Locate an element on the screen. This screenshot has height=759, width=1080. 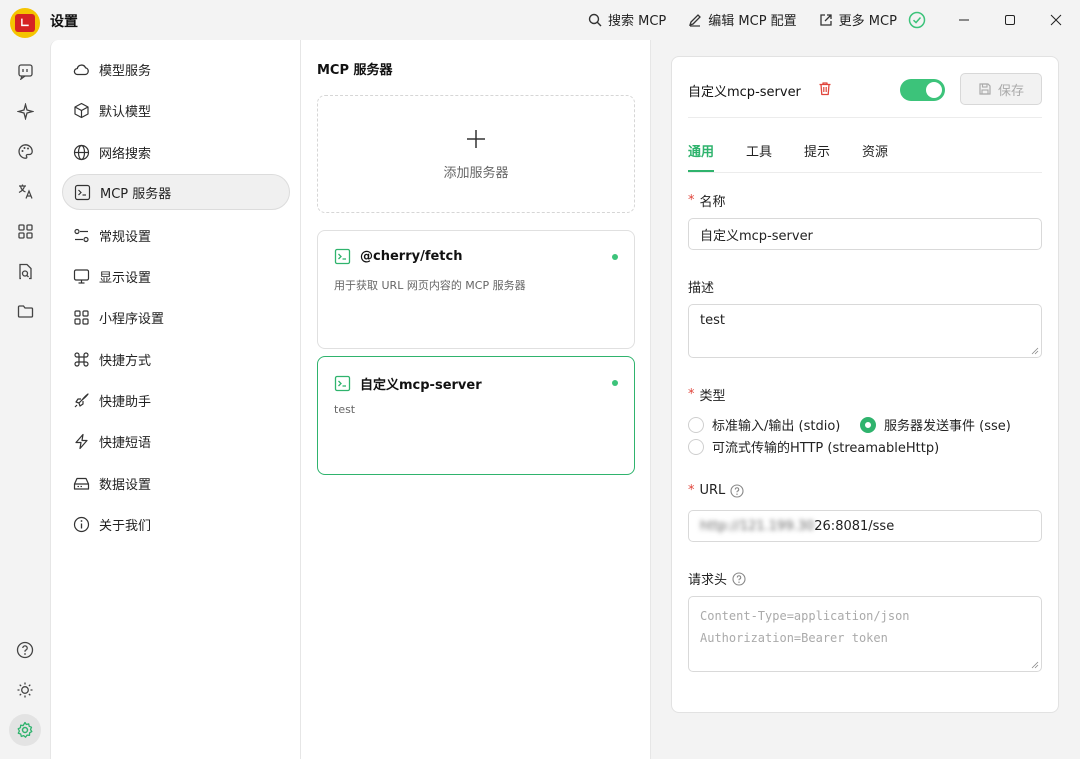
trash-icon is located at coordinates (825, 88).